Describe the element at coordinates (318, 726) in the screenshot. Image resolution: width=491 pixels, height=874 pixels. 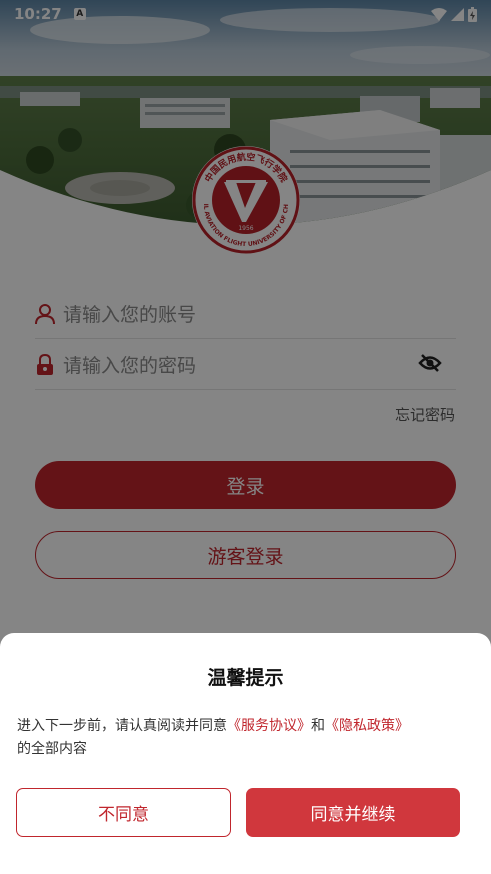
I see `dialog-body-and: 和` at that location.